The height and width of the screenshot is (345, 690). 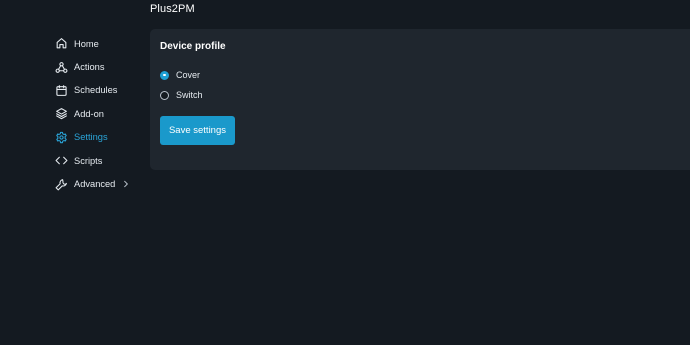 I want to click on sidebar-item-label: Settings, so click(x=91, y=137).